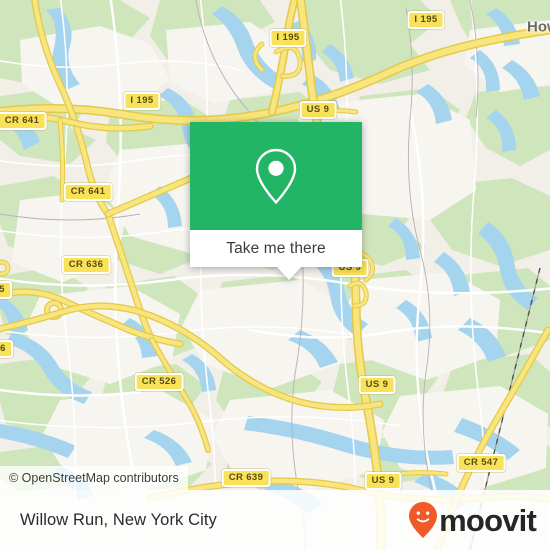 The image size is (550, 550). I want to click on road-shield: 5, so click(6, 290).